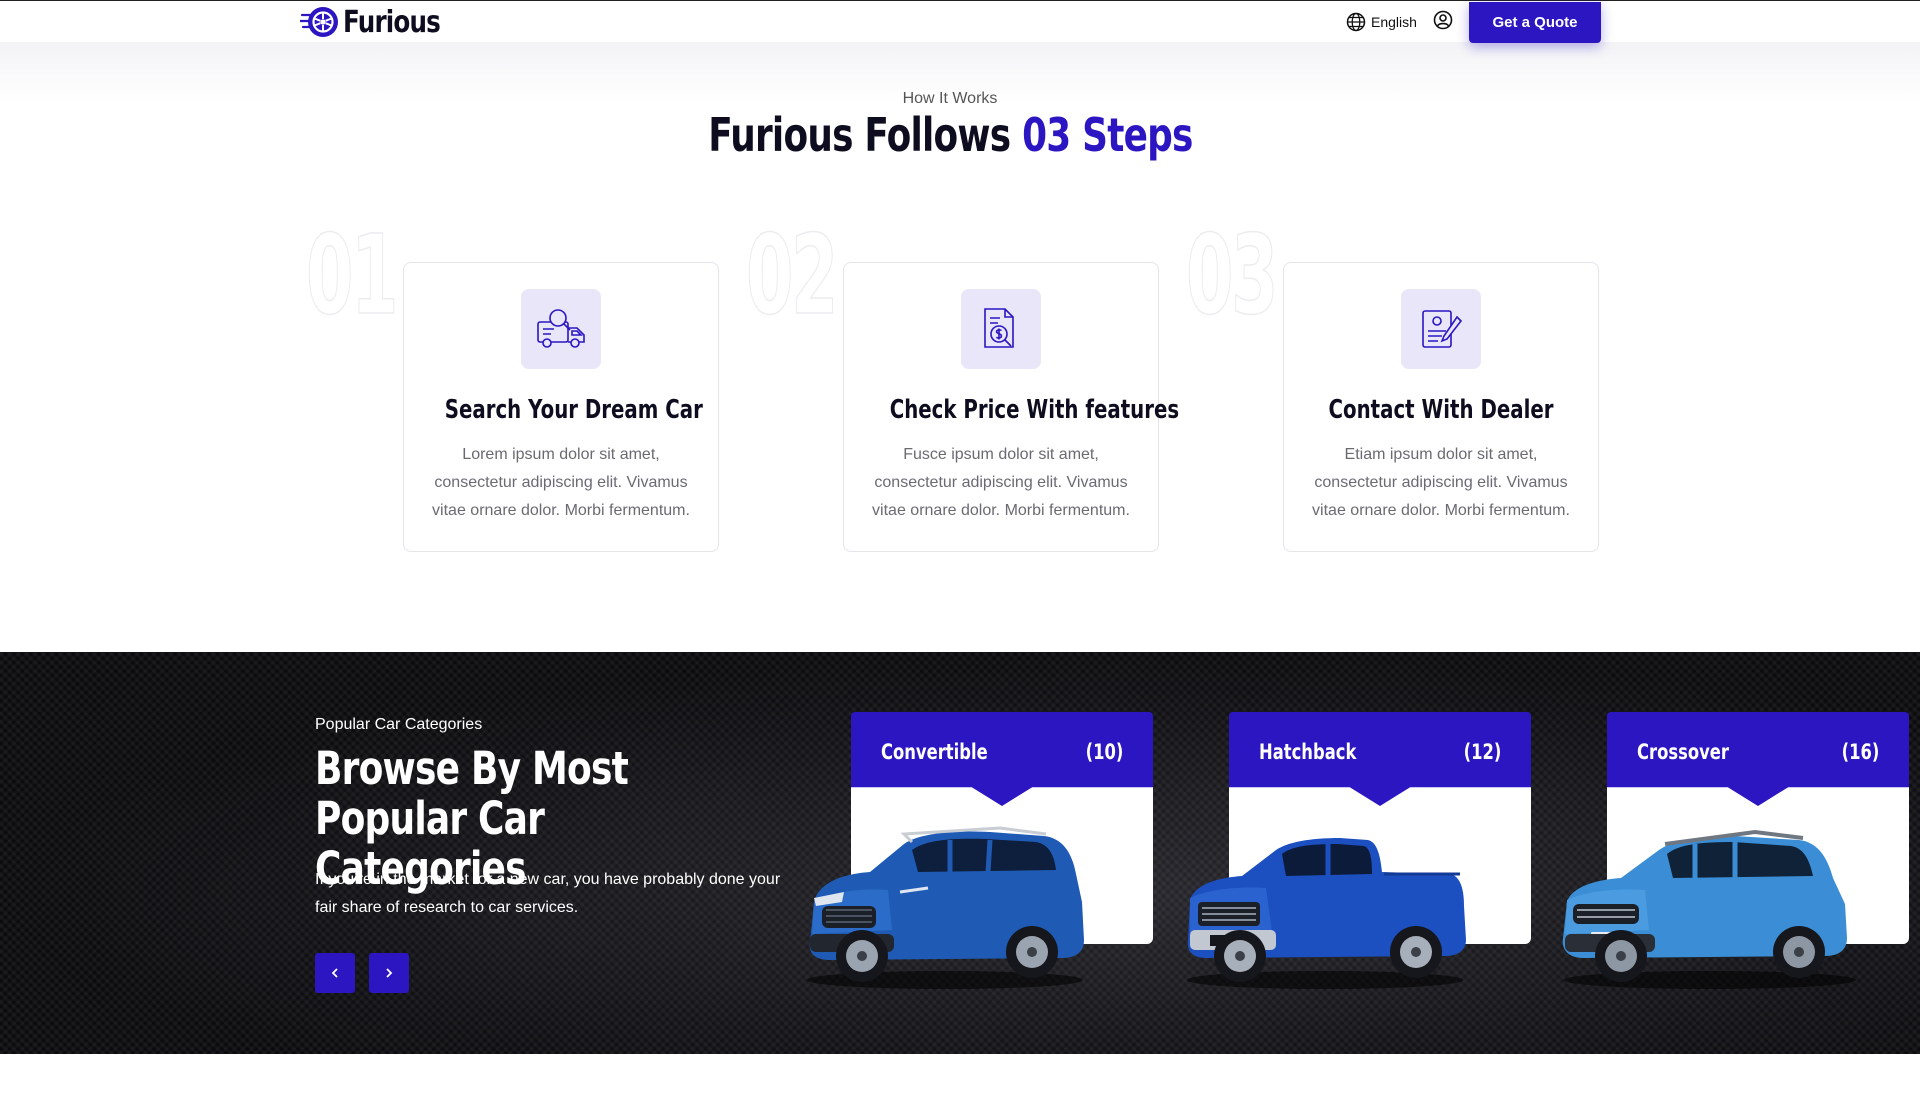  I want to click on prev-slide-button, so click(335, 973).